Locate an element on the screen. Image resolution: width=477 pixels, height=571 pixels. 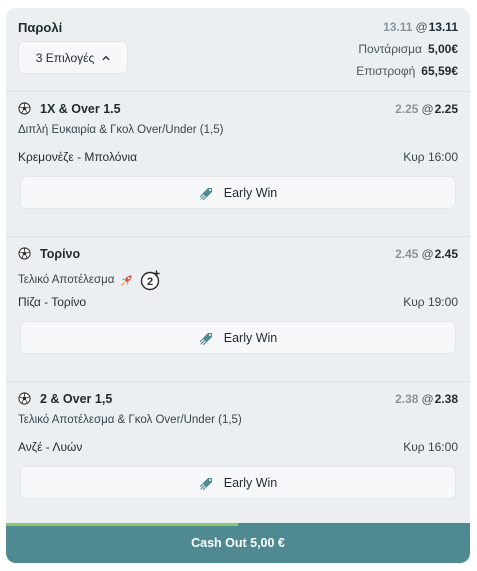
return-row: Επιστροφή 65,59€ is located at coordinates (407, 71).